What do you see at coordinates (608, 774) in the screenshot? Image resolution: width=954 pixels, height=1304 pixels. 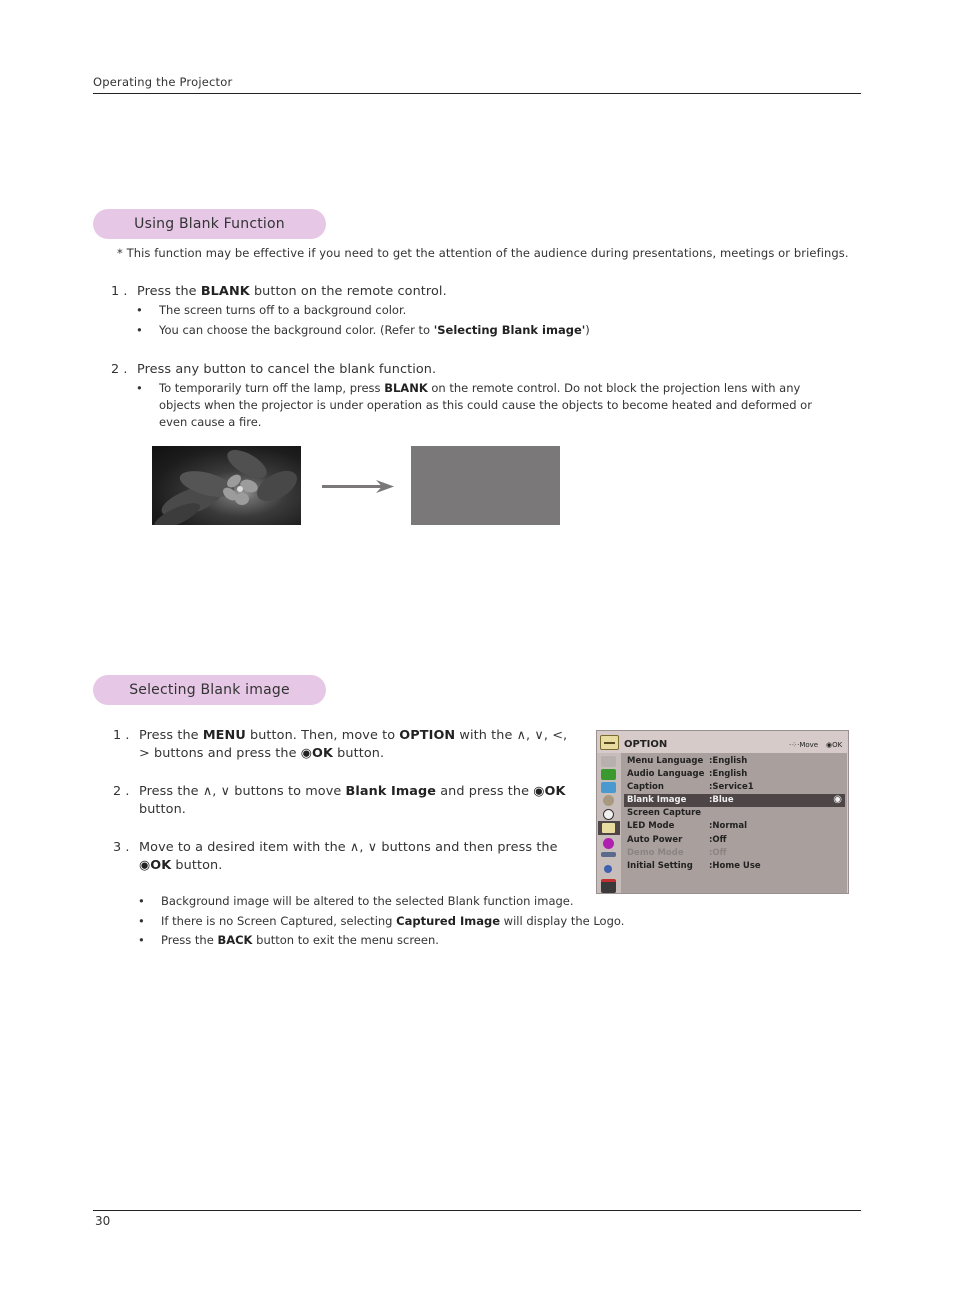 I see `screen-icon` at bounding box center [608, 774].